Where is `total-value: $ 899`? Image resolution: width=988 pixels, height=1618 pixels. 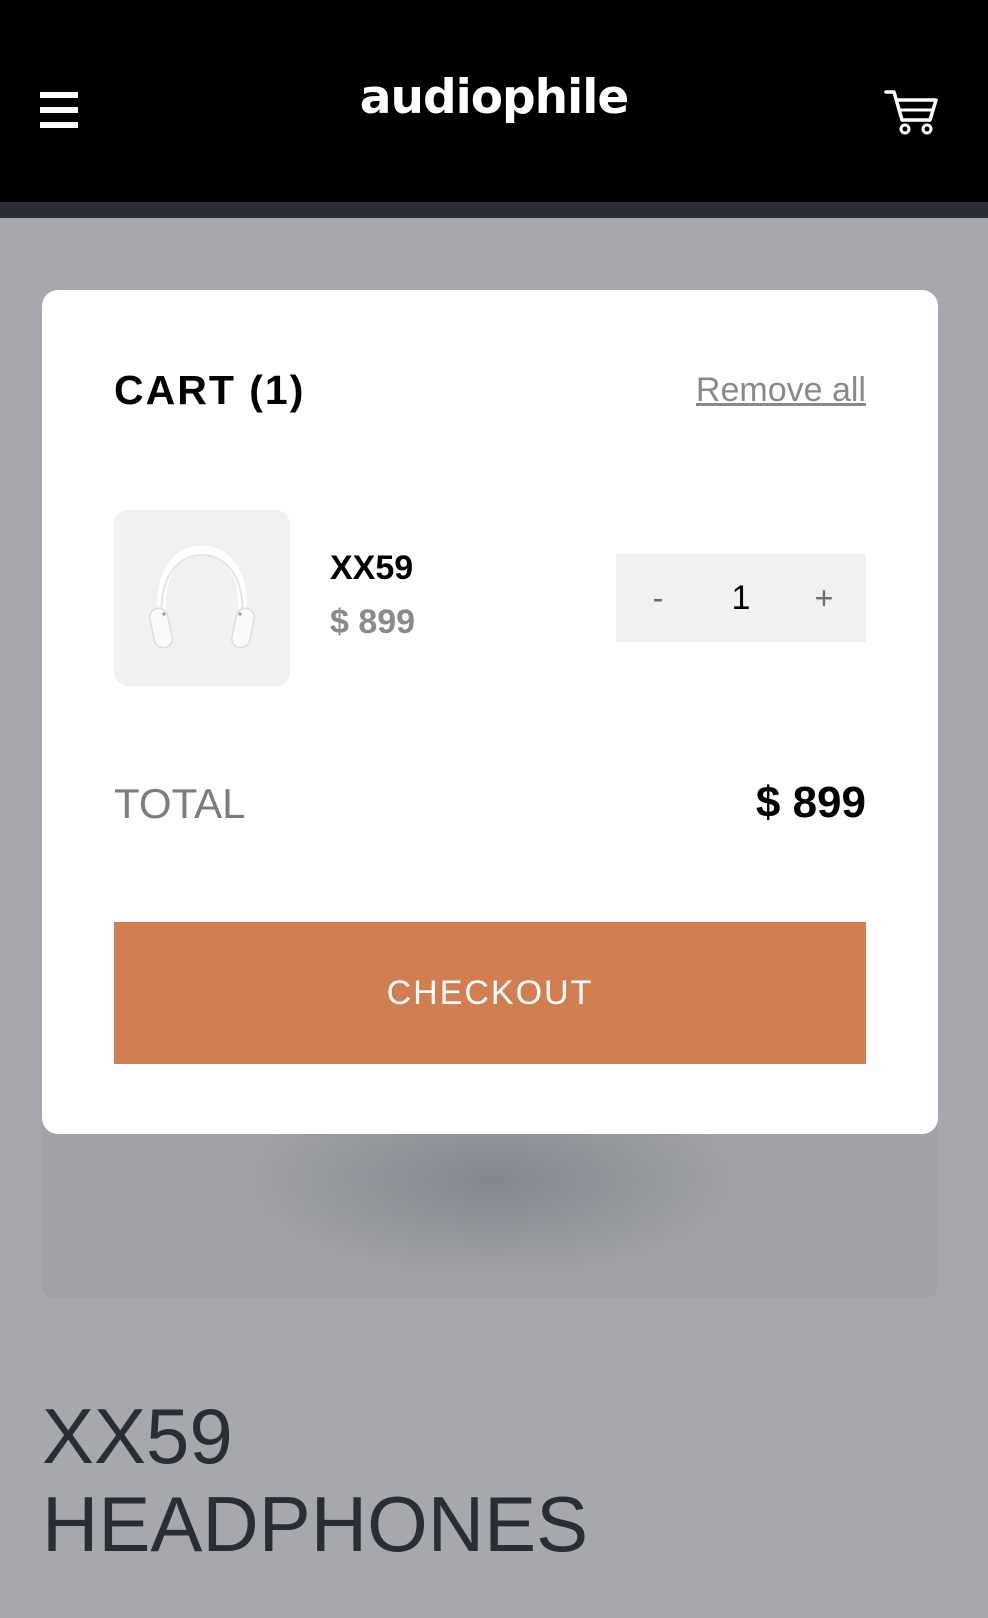
total-value: $ 899 is located at coordinates (810, 802).